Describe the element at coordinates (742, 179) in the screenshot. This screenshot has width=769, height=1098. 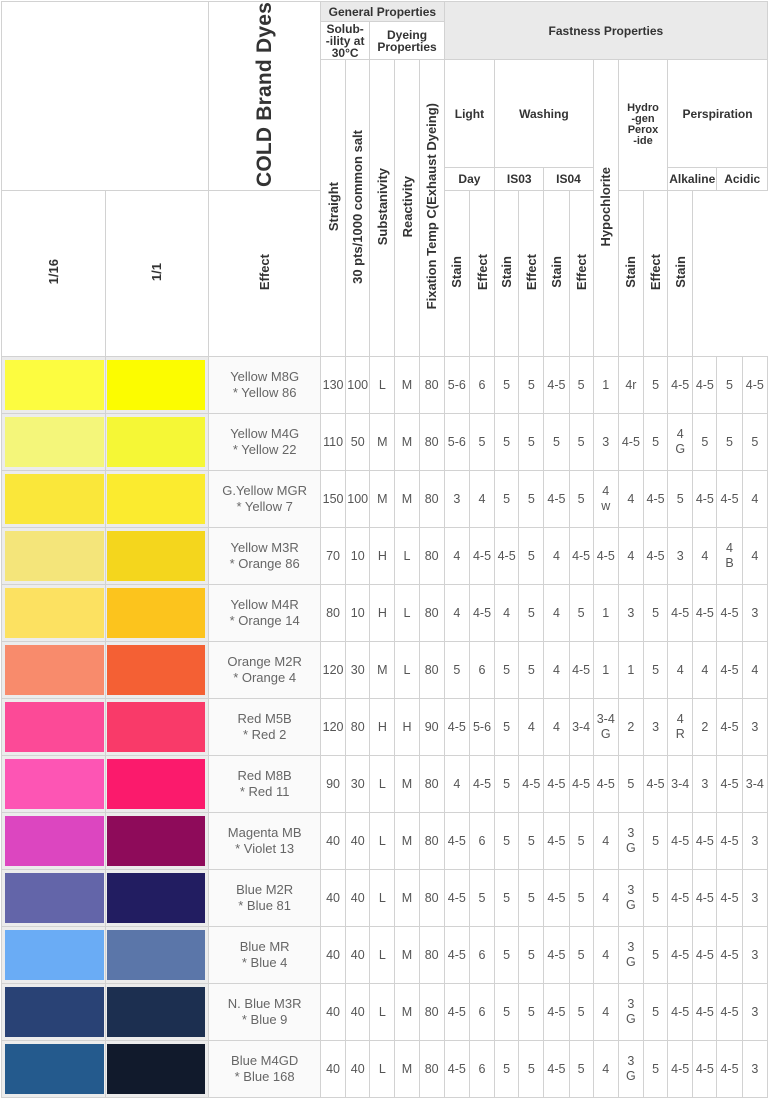
I see `acidic-header: Acidic` at that location.